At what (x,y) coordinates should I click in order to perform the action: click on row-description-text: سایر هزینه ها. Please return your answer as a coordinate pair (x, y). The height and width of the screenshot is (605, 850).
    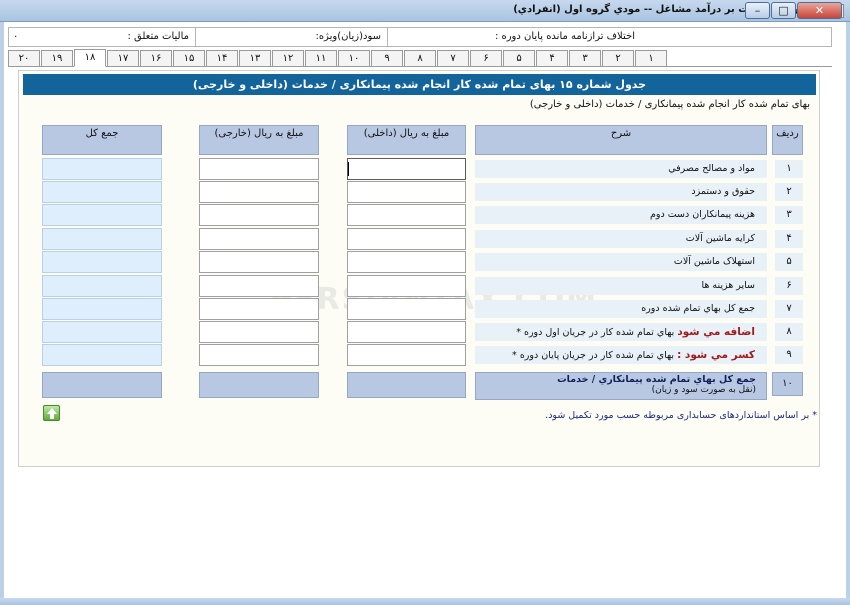
    Looking at the image, I should click on (728, 285).